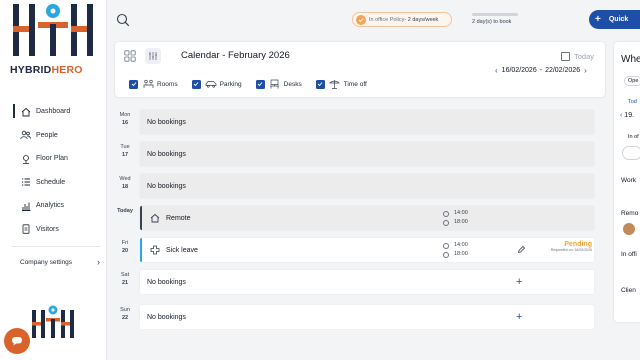  Describe the element at coordinates (421, 19) in the screenshot. I see `policy-value: - 2 days/week` at that location.